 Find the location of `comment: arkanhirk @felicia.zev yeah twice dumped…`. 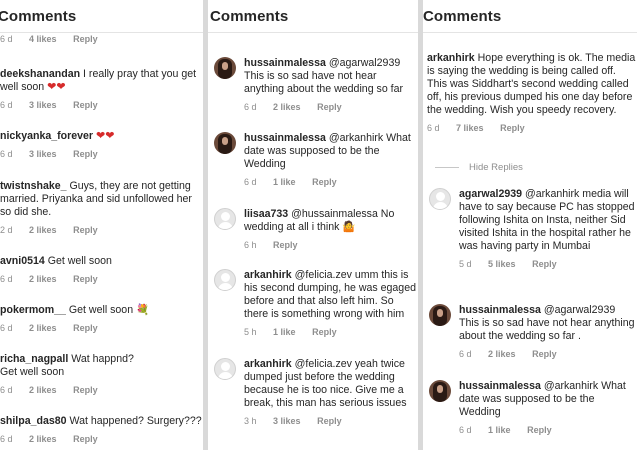

comment: arkanhirk @felicia.zev yeah twice dumped… is located at coordinates (330, 393).